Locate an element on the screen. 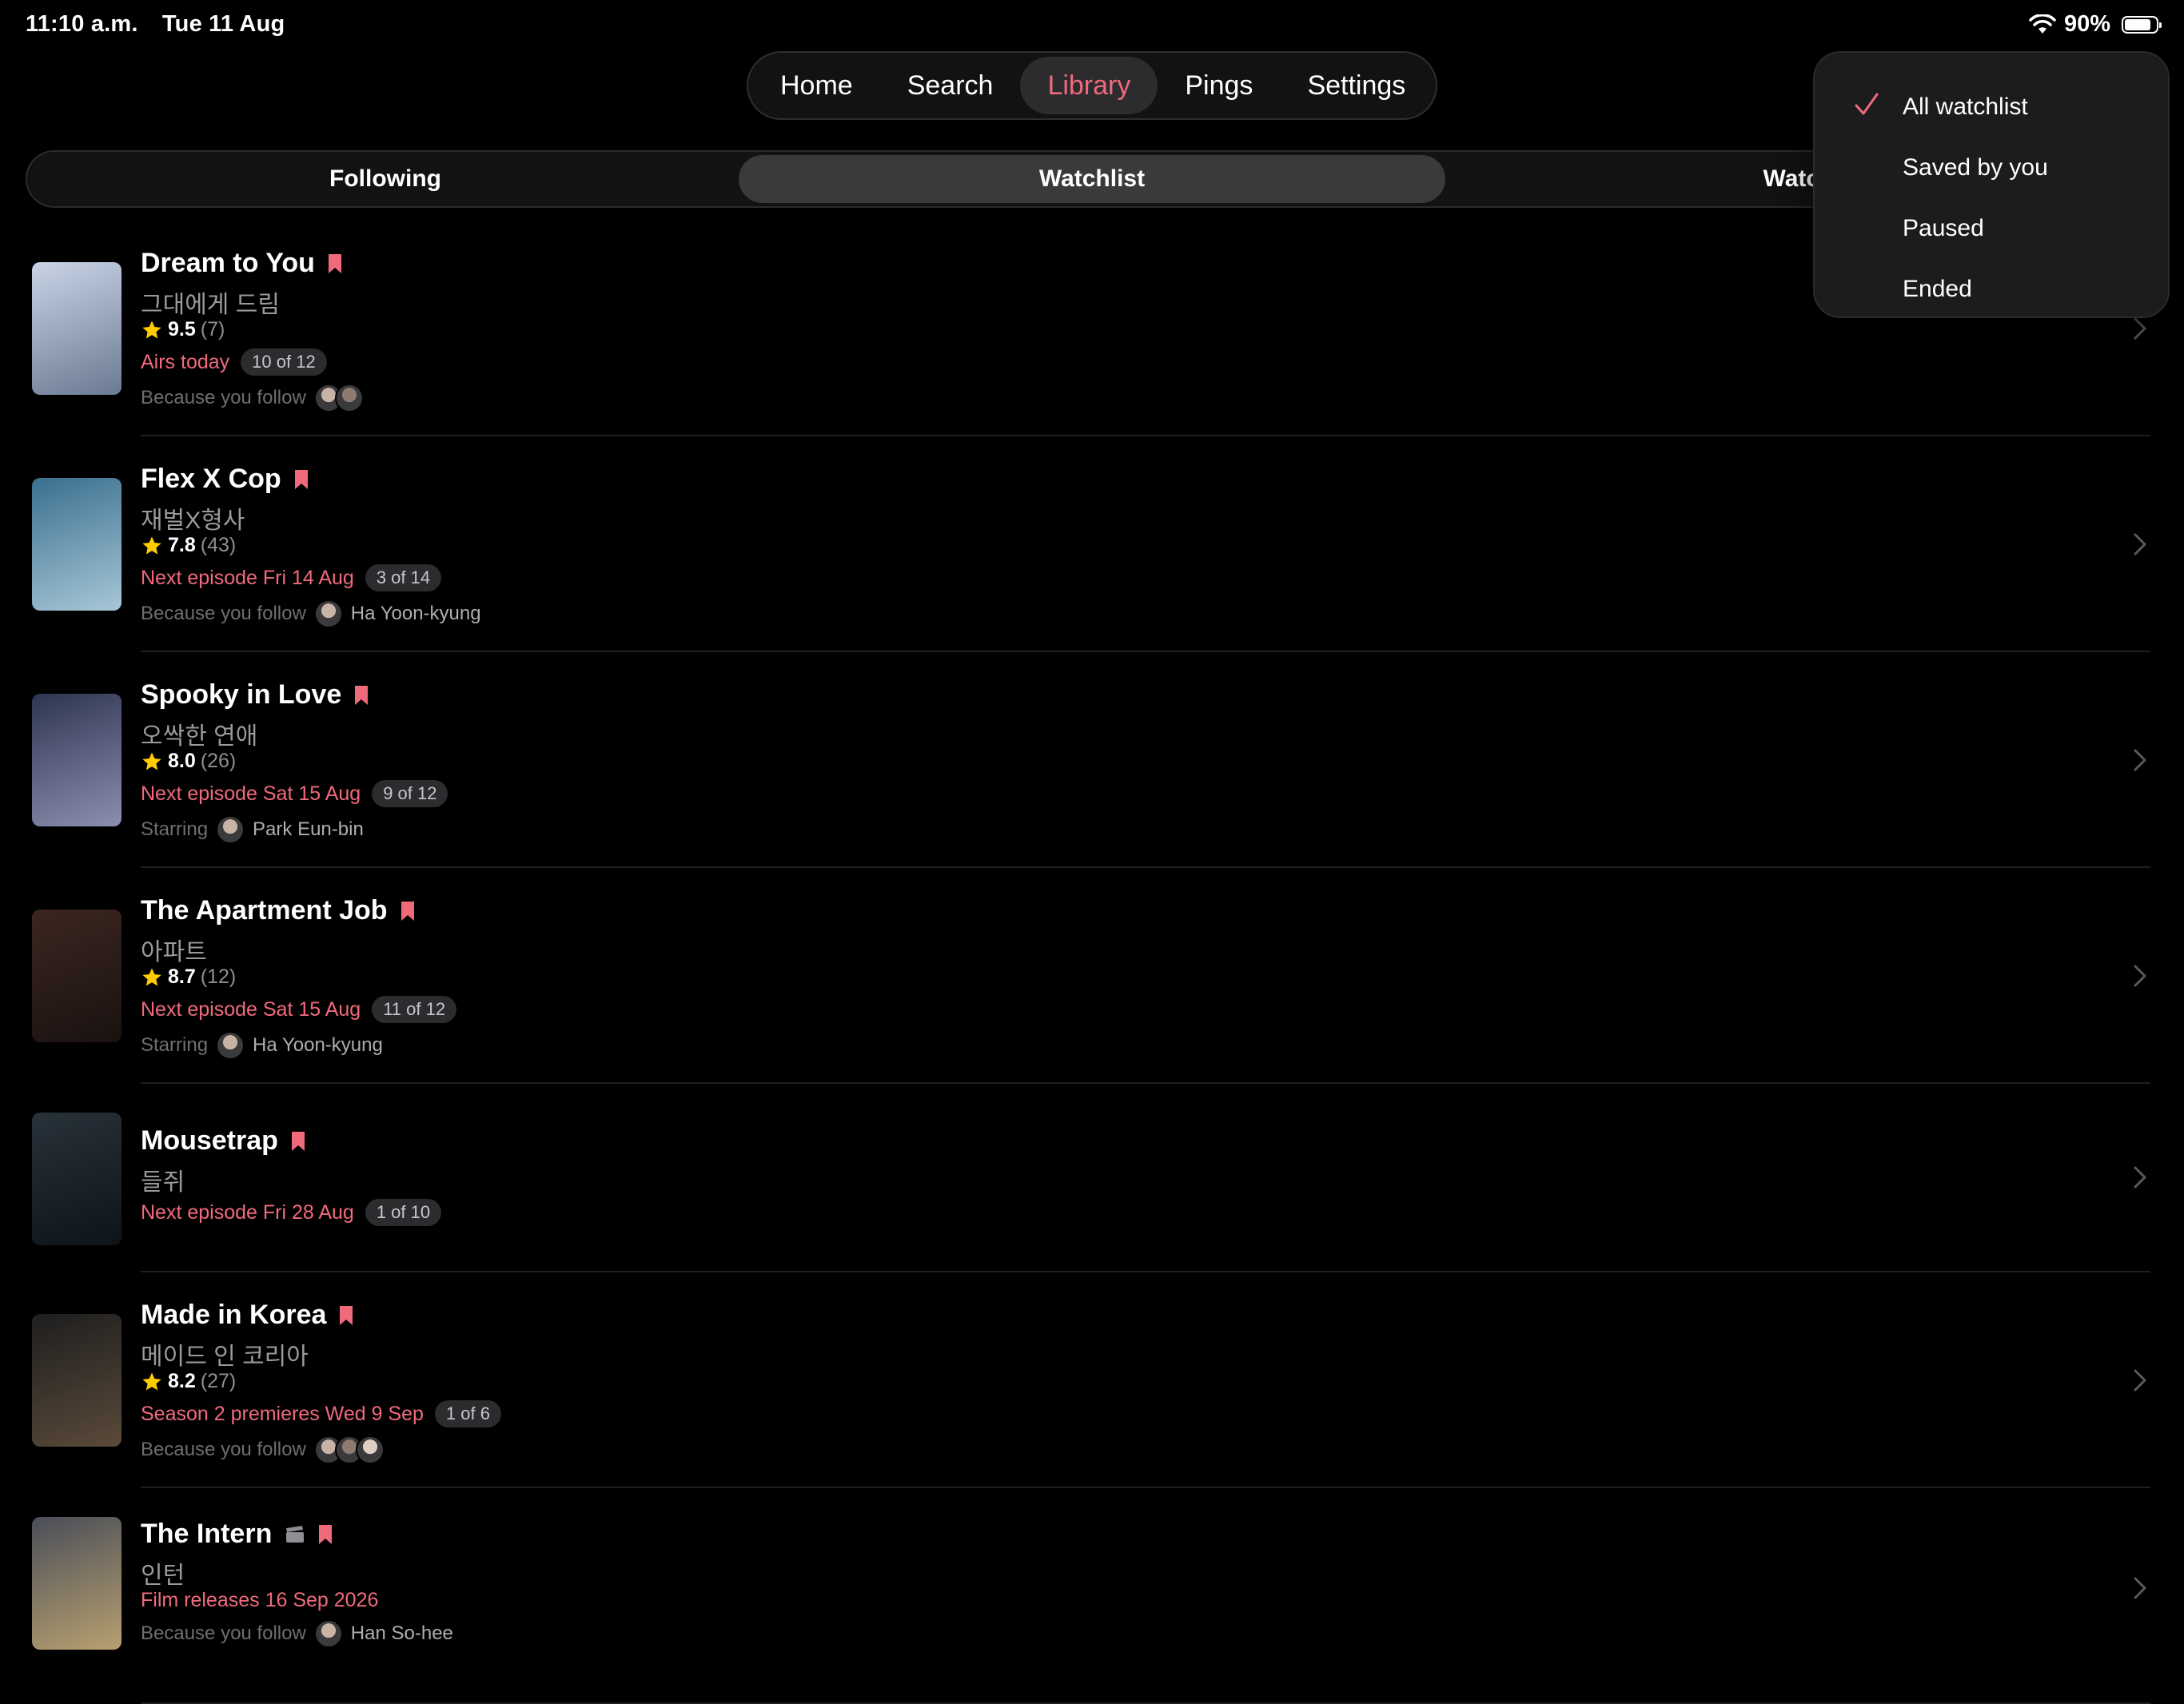 This screenshot has height=1704, width=2184. checkmark-icon is located at coordinates (1867, 104).